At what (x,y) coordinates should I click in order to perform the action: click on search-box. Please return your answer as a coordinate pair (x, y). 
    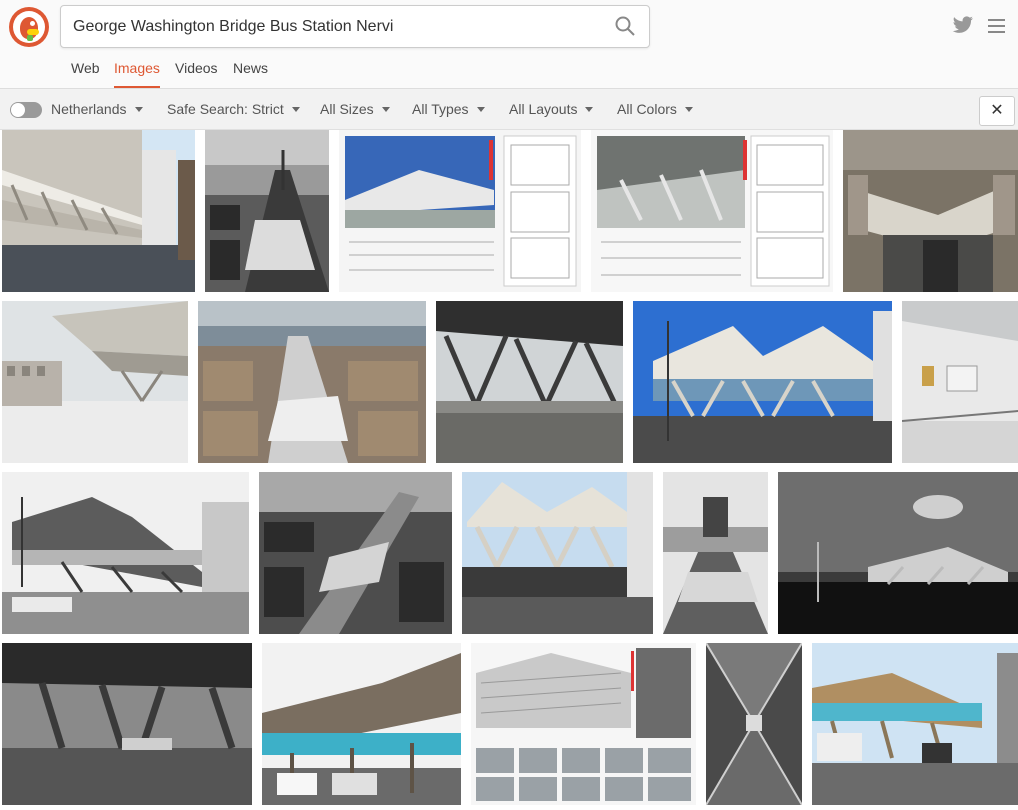
    Looking at the image, I should click on (355, 26).